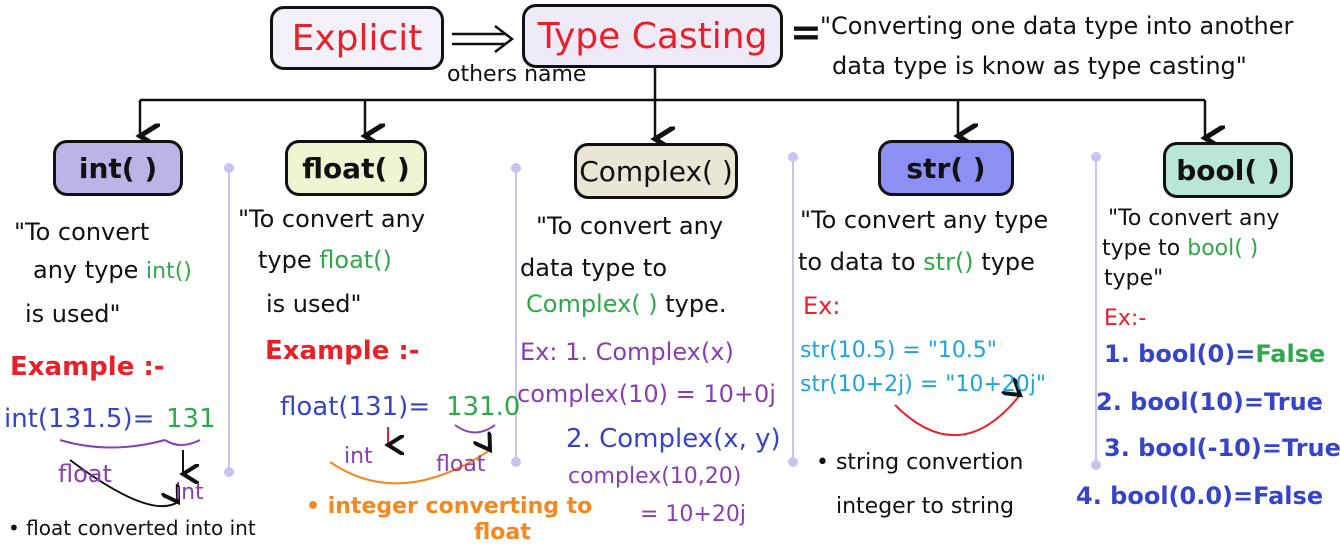 The width and height of the screenshot is (1340, 551). I want to click on int-to-label: int, so click(189, 492).